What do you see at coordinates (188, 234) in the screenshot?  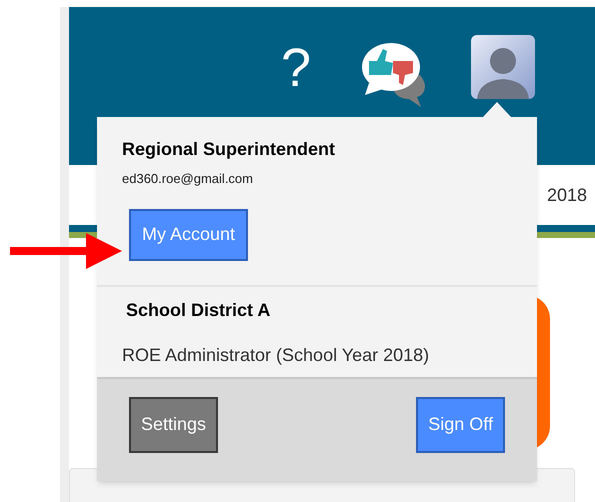 I see `my-account-button: My Account` at bounding box center [188, 234].